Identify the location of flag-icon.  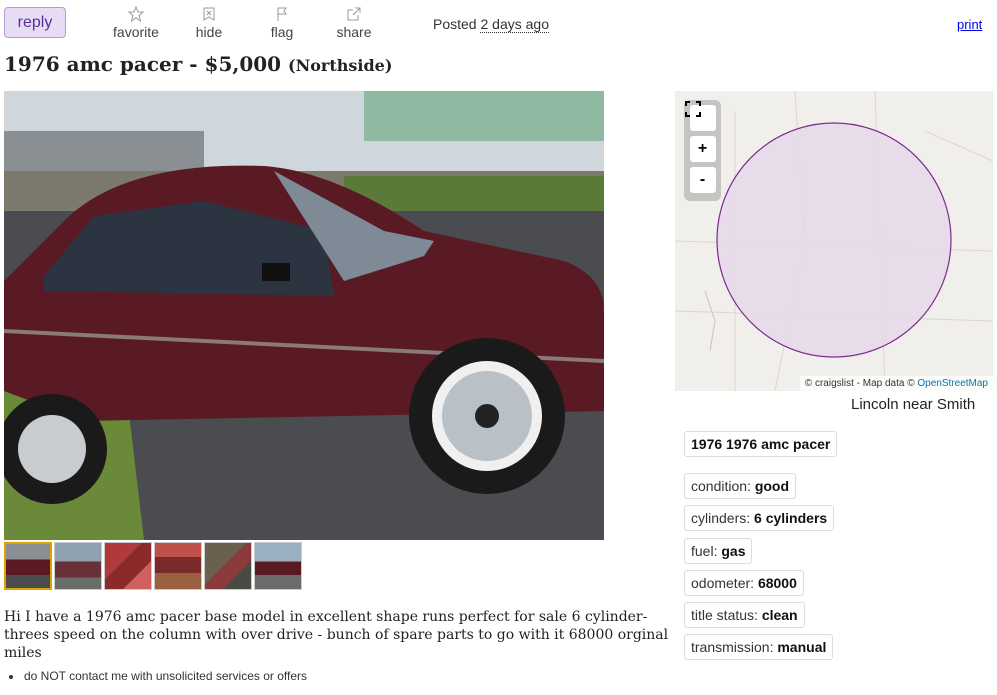
(282, 14).